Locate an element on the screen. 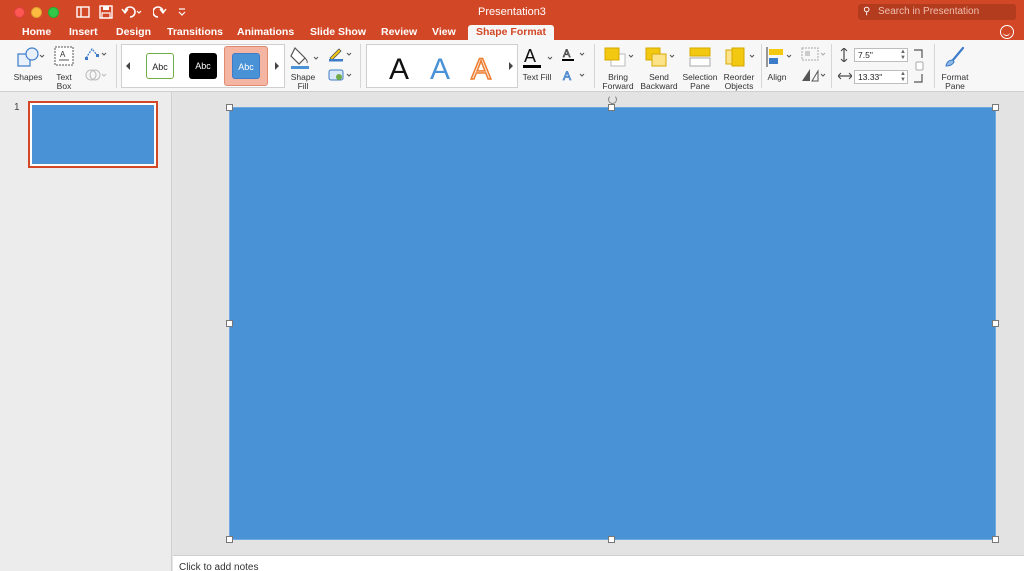  shape-width-stepper: ▲ ▼ is located at coordinates (903, 77).